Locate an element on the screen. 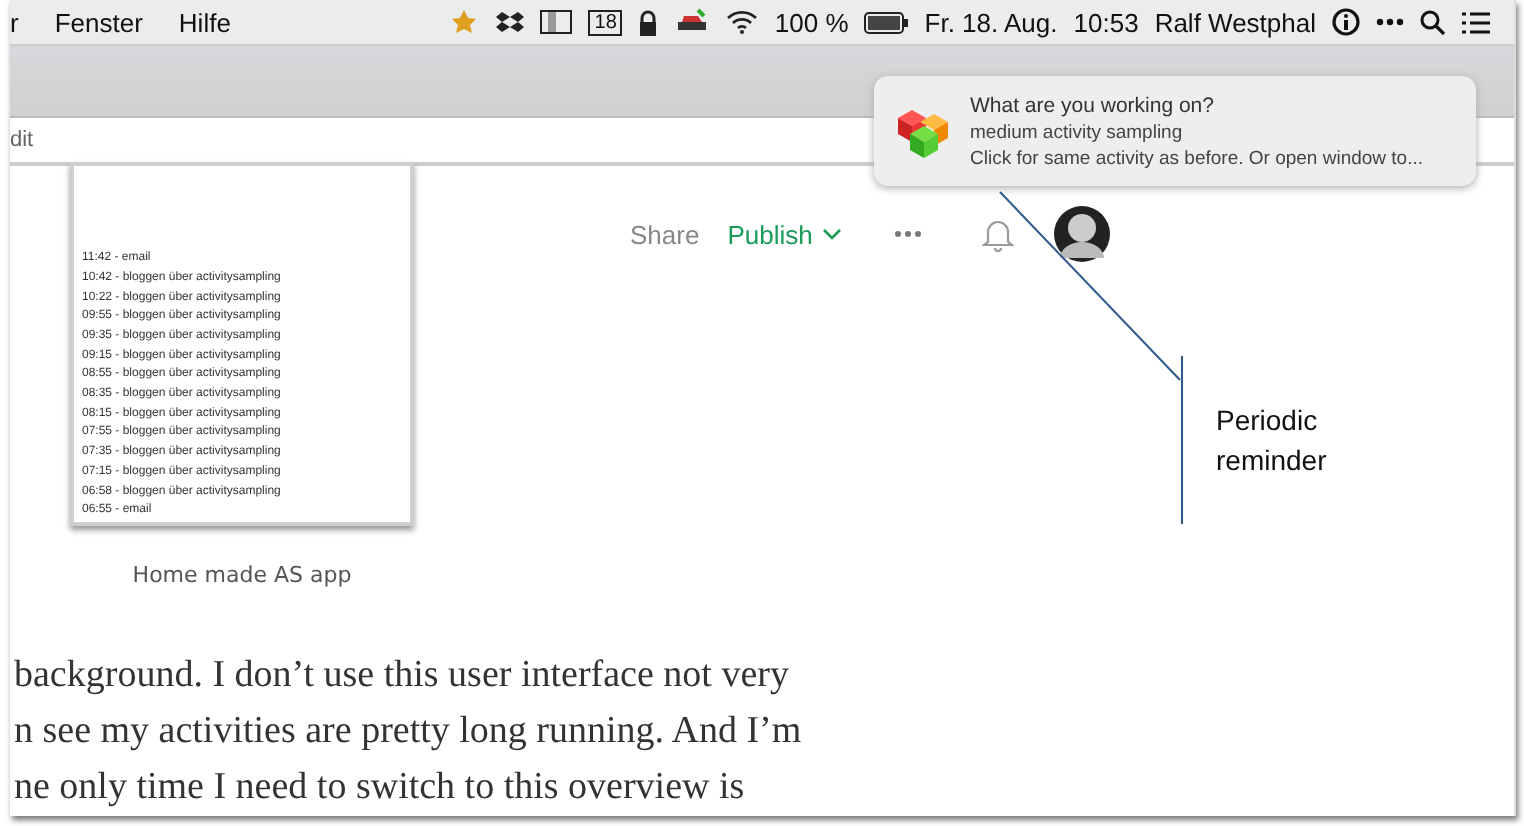 This screenshot has height=826, width=1524. clock-time: 10:53 is located at coordinates (1106, 22).